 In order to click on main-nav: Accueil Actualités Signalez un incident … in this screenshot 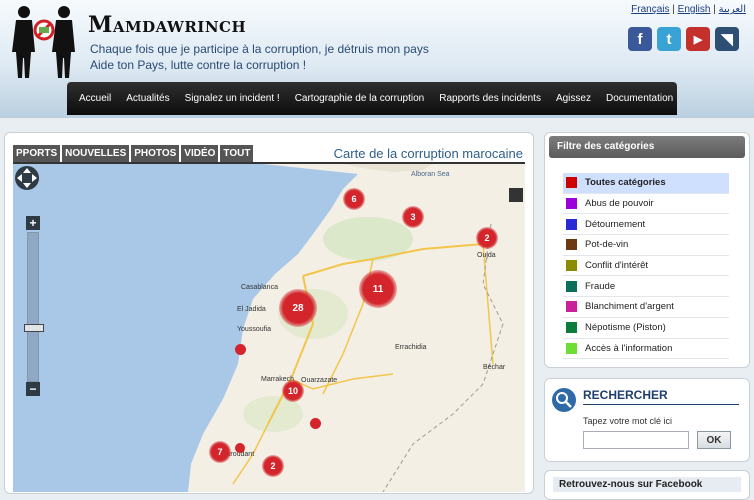, I will do `click(372, 98)`.